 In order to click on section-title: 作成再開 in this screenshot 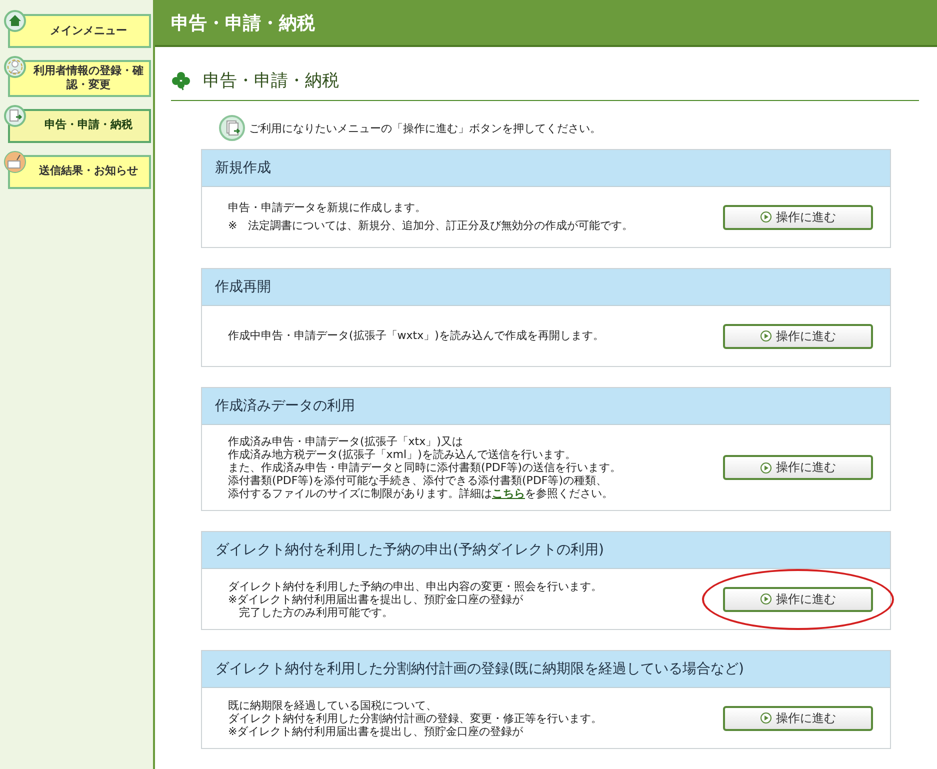, I will do `click(243, 287)`.